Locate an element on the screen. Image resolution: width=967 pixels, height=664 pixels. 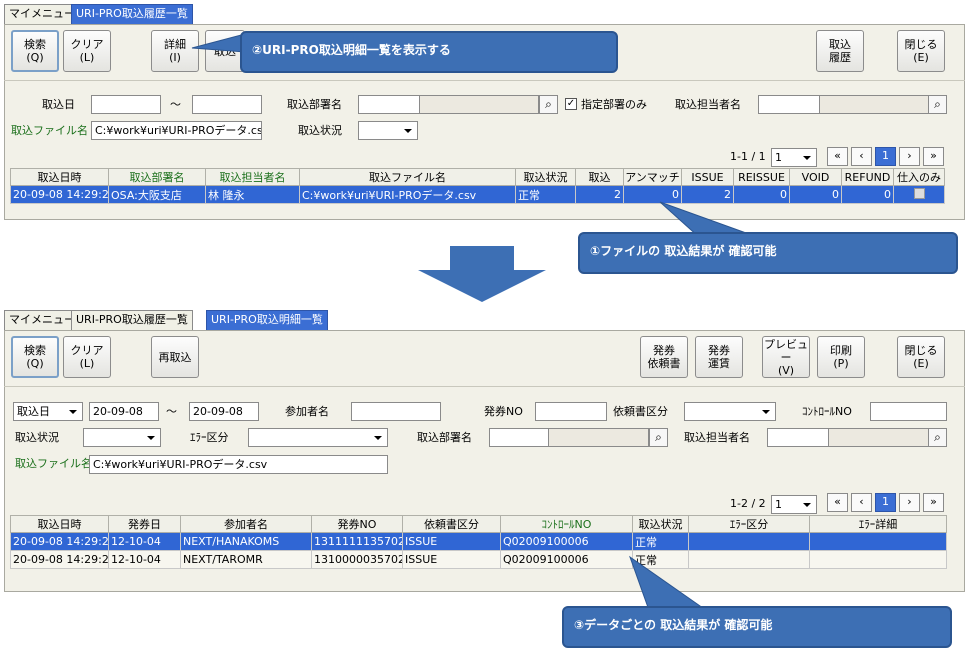
ticket-no-input is located at coordinates (571, 411).